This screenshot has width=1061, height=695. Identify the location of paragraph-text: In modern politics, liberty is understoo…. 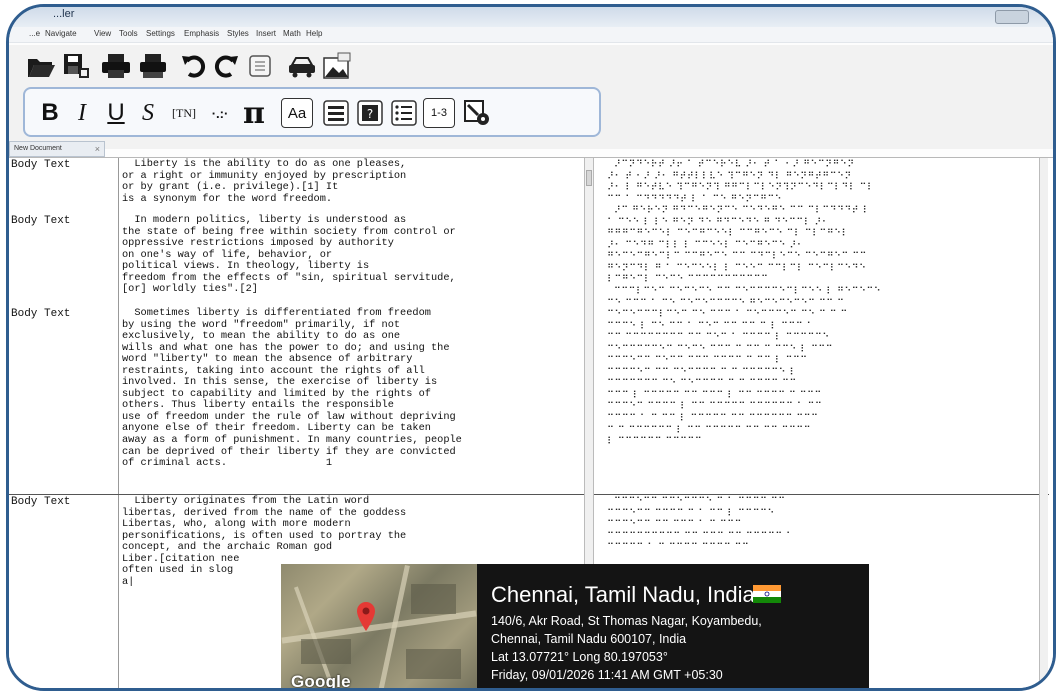
(351, 255).